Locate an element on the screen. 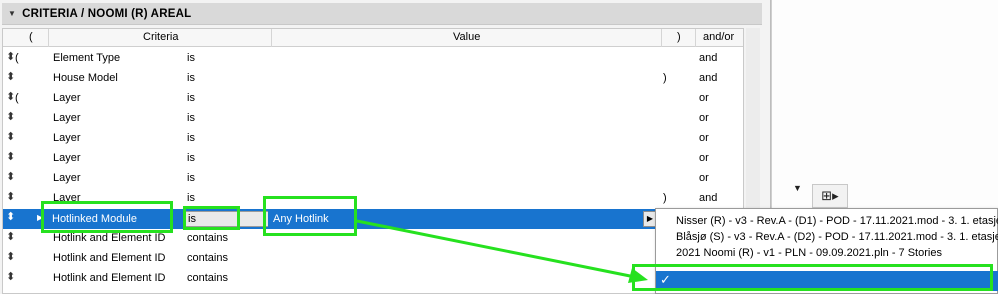  col-header-value: Value is located at coordinates (466, 37).